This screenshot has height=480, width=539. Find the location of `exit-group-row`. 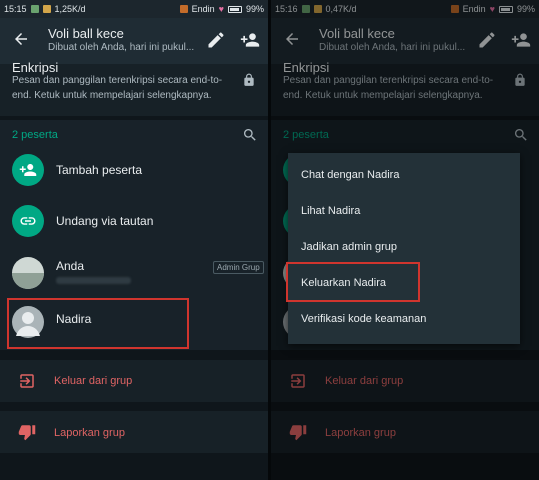

exit-group-row is located at coordinates (134, 381).